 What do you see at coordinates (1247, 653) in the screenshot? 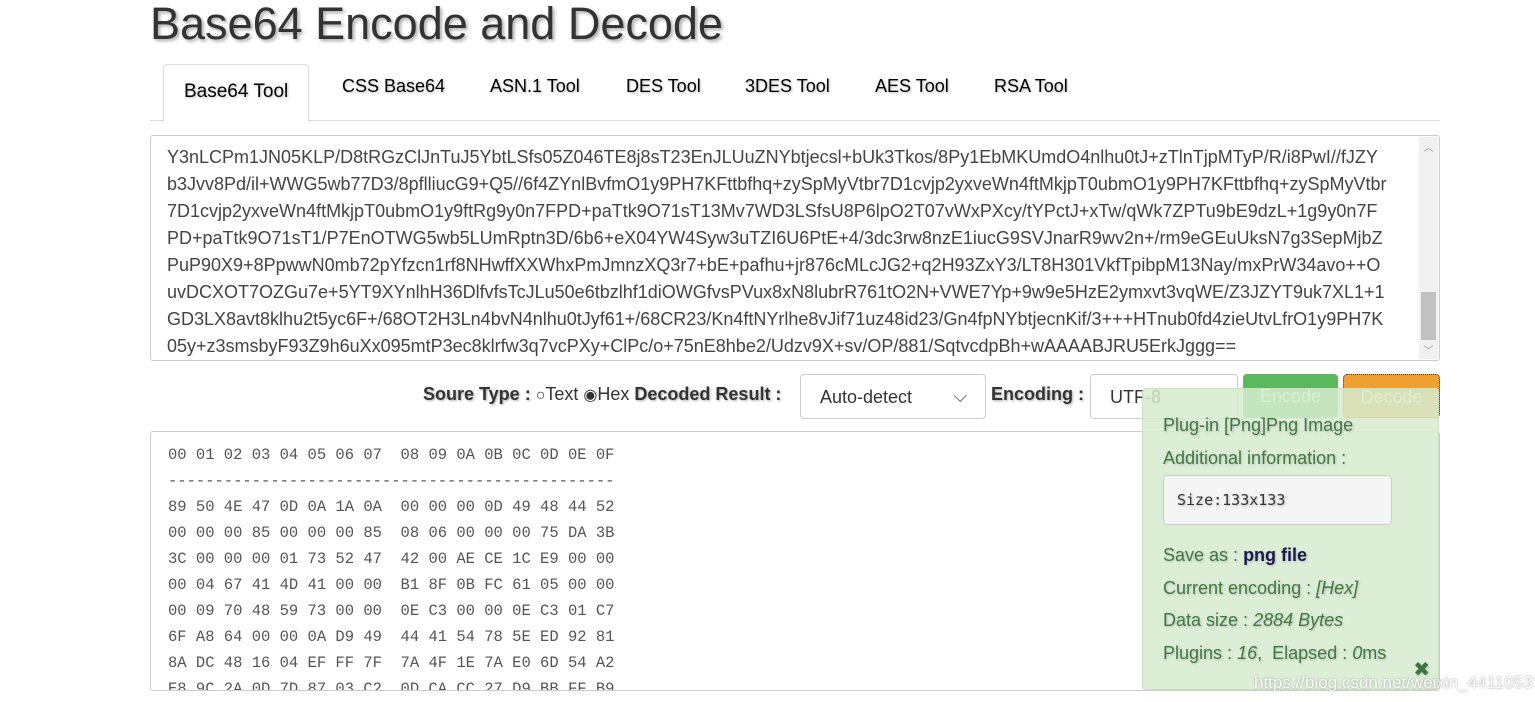
I see `plugins-value: 16` at bounding box center [1247, 653].